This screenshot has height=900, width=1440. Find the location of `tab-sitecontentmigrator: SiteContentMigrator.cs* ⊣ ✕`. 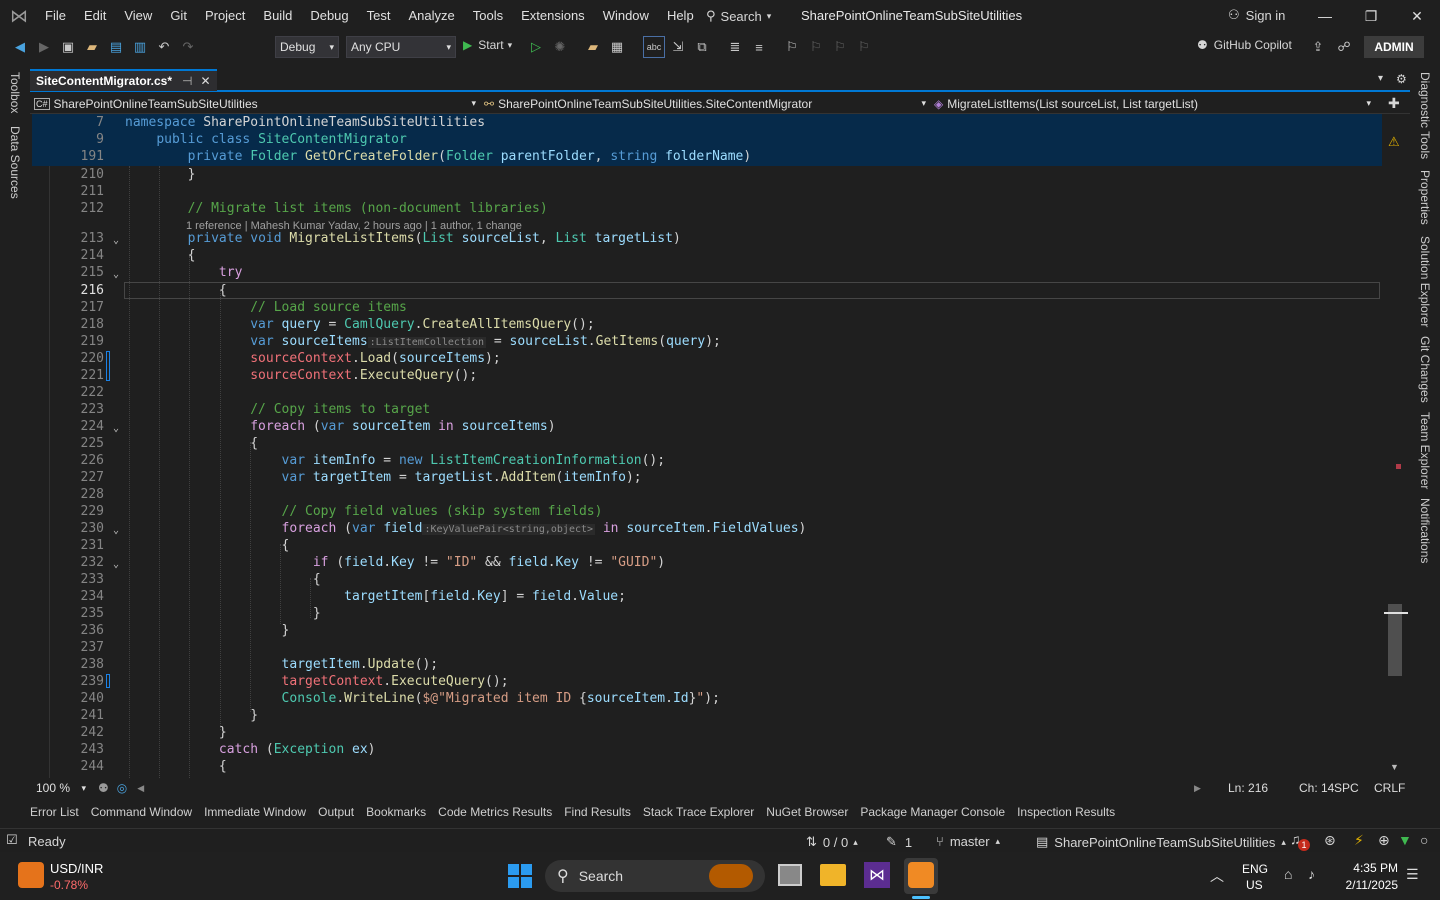

tab-sitecontentmigrator: SiteContentMigrator.cs* ⊣ ✕ is located at coordinates (123, 80).